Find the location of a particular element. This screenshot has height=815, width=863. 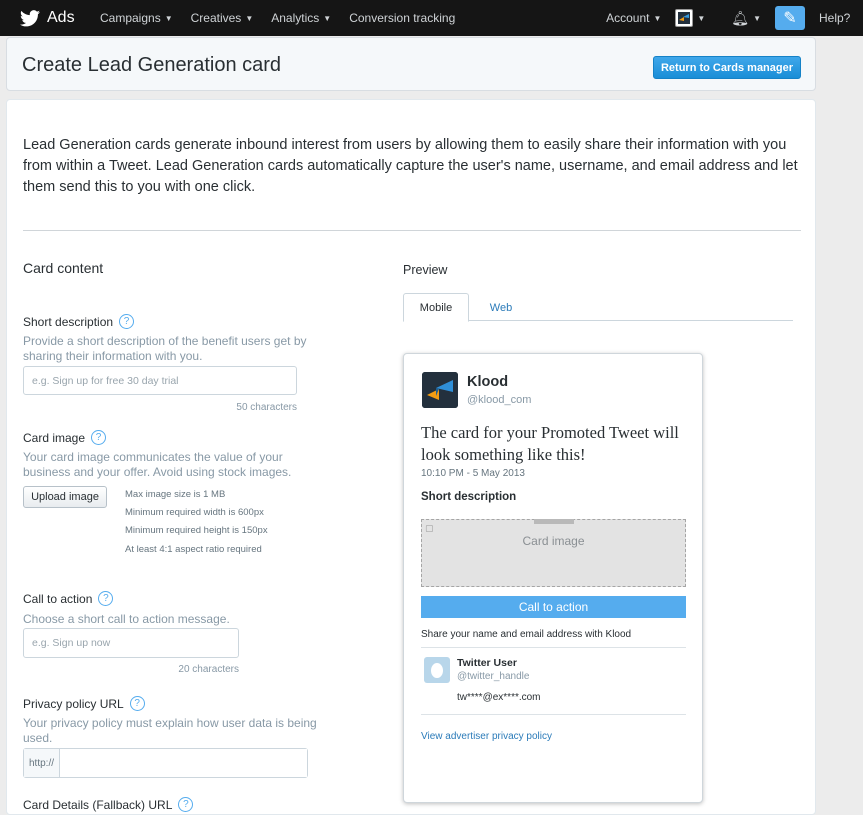

twitter-bird-icon is located at coordinates (30, 17).